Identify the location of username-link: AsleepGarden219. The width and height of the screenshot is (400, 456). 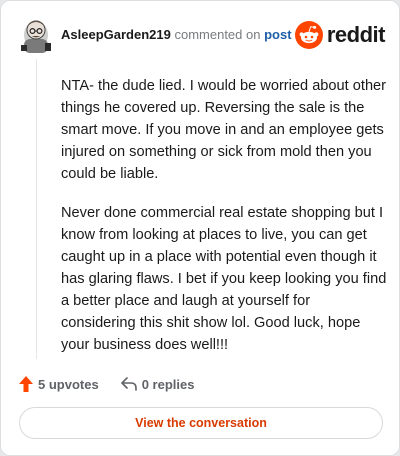
(116, 34).